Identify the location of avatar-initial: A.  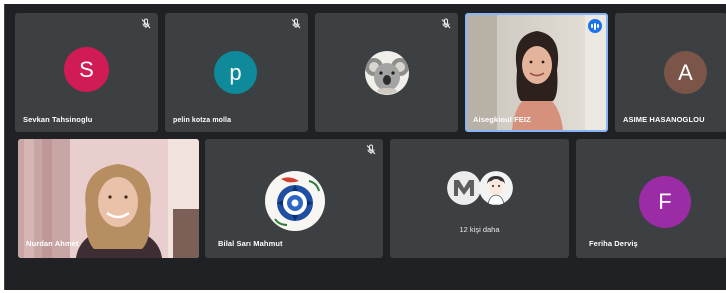
(685, 72).